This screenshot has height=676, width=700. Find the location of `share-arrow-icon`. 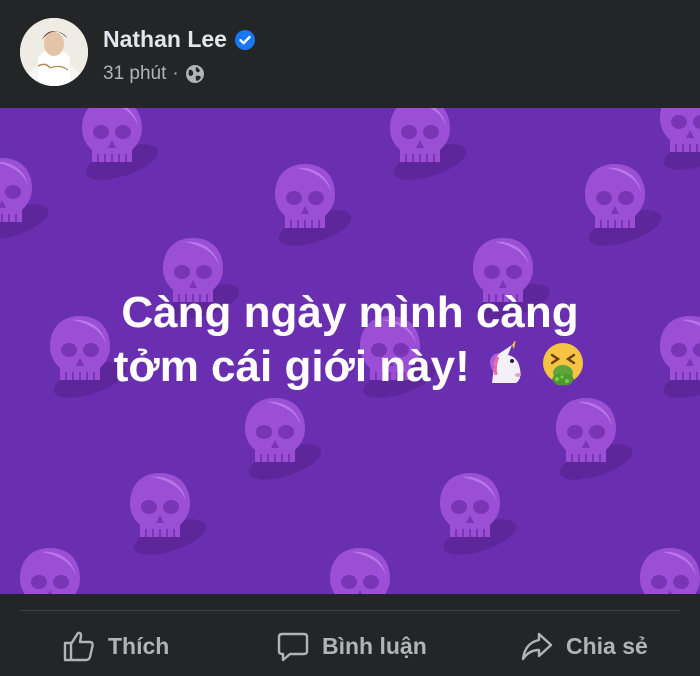

share-arrow-icon is located at coordinates (537, 646).